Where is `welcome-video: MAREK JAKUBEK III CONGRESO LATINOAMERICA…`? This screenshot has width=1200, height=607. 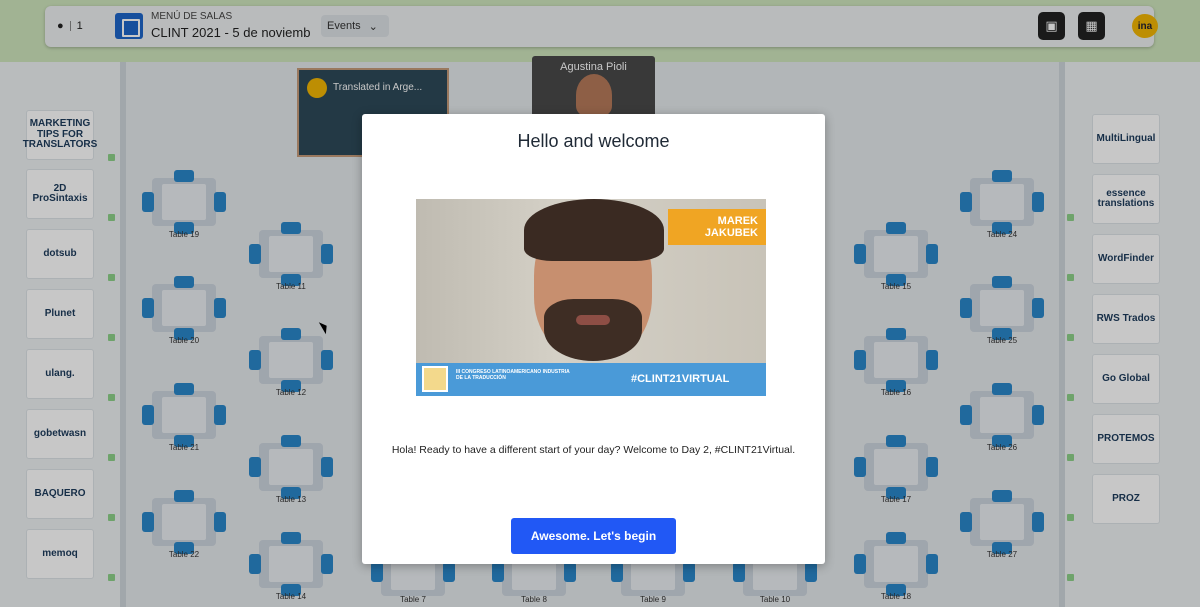
welcome-video: MAREK JAKUBEK III CONGRESO LATINOAMERICA… is located at coordinates (591, 297).